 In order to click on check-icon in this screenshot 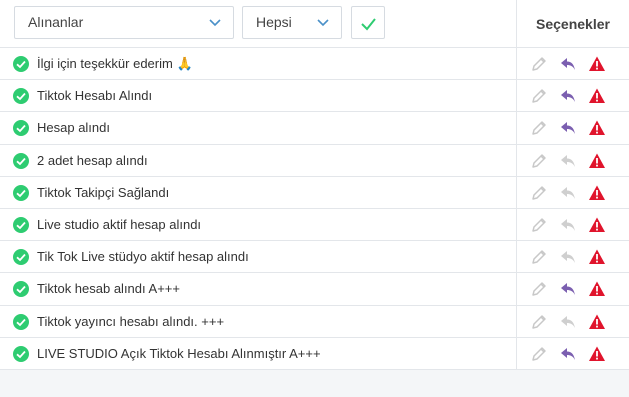, I will do `click(368, 24)`.